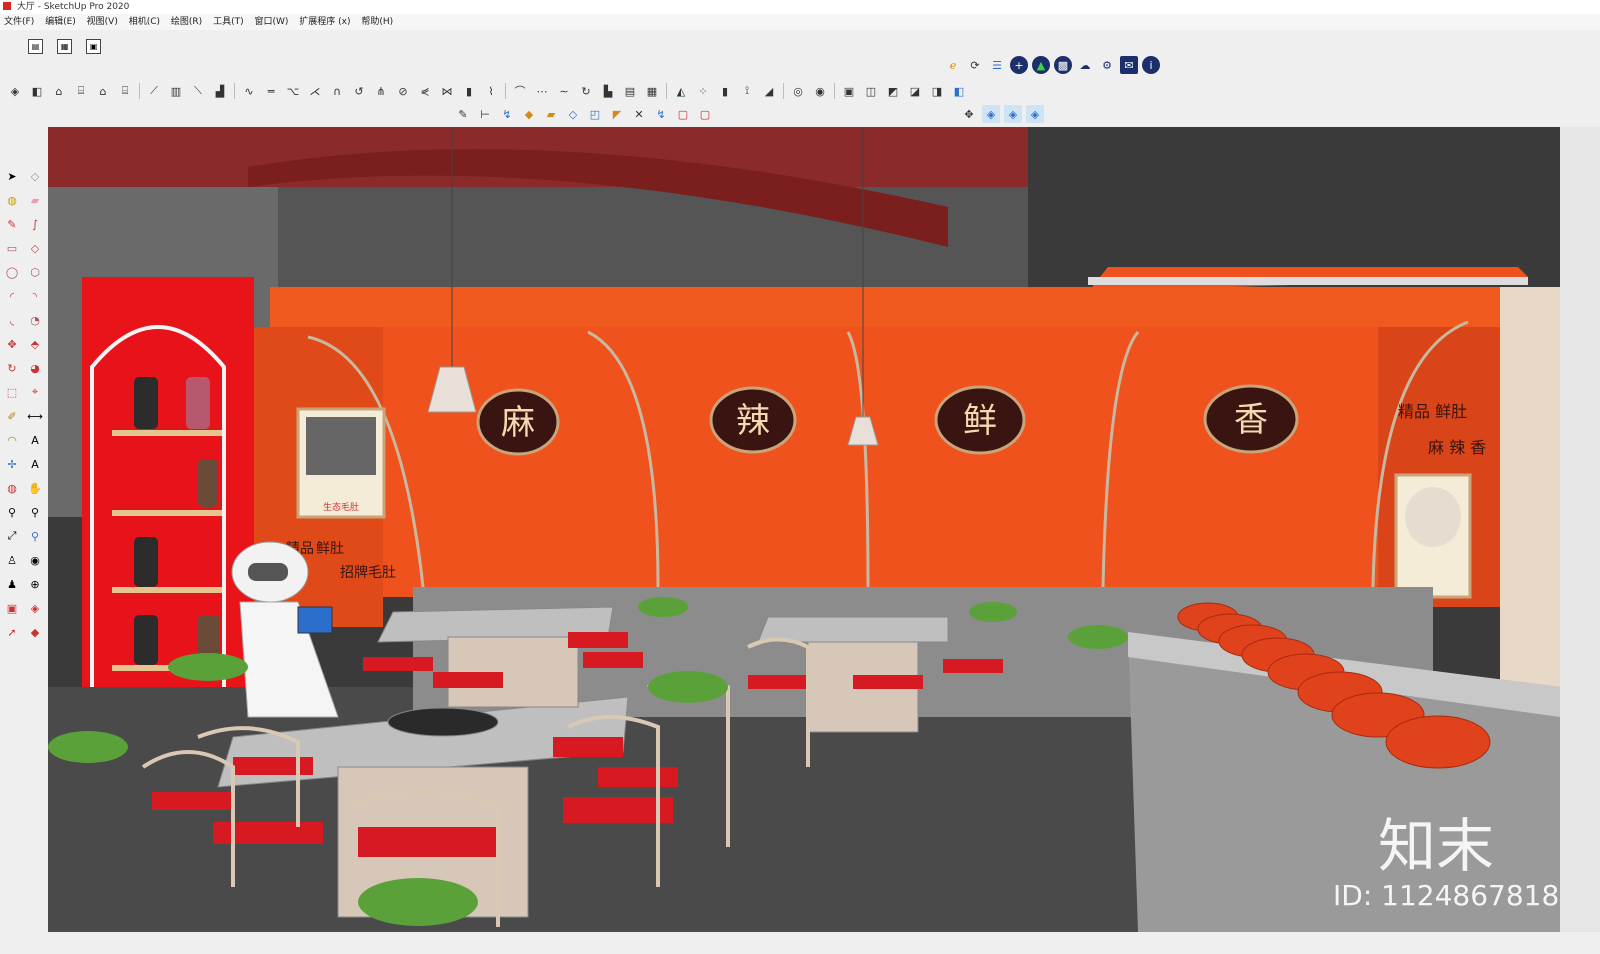 This screenshot has height=954, width=1600. What do you see at coordinates (35, 440) in the screenshot?
I see `text-icon: A` at bounding box center [35, 440].